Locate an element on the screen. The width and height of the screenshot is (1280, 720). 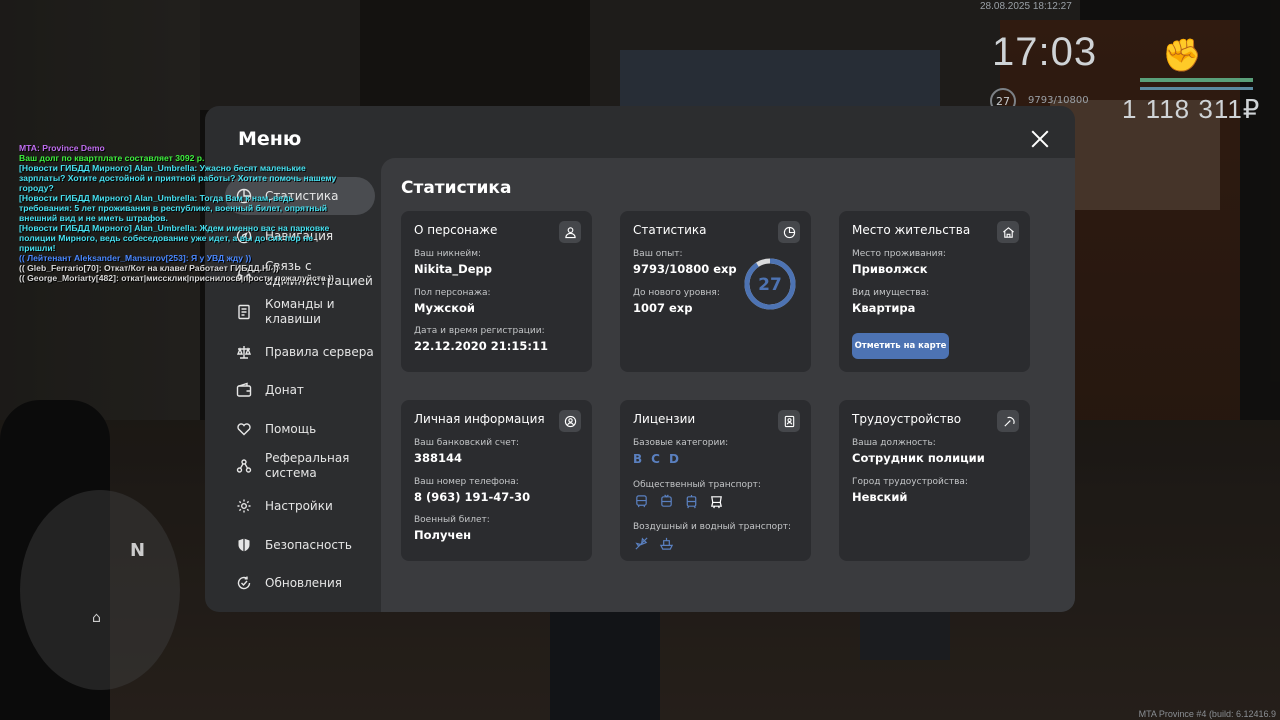
house-icon: ⌂ is located at coordinates (96, 618).